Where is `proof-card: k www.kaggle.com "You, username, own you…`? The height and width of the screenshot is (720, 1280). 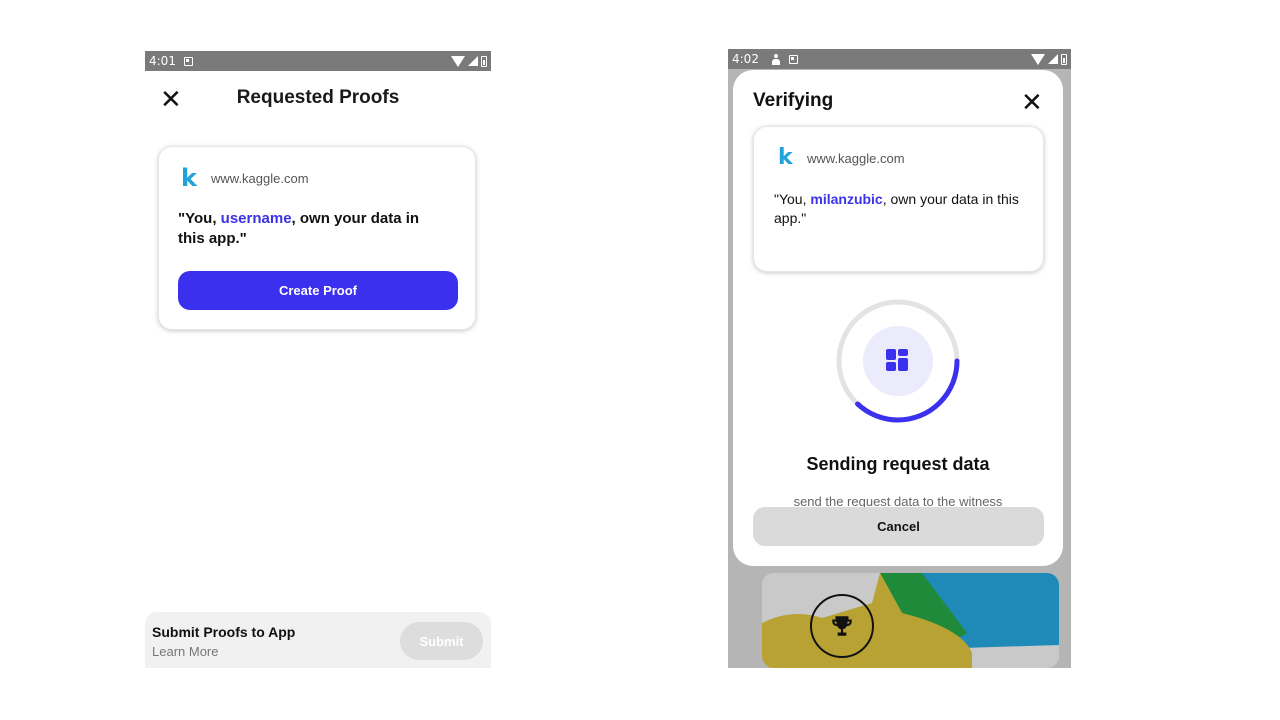
proof-card: k www.kaggle.com "You, username, own you… is located at coordinates (317, 238).